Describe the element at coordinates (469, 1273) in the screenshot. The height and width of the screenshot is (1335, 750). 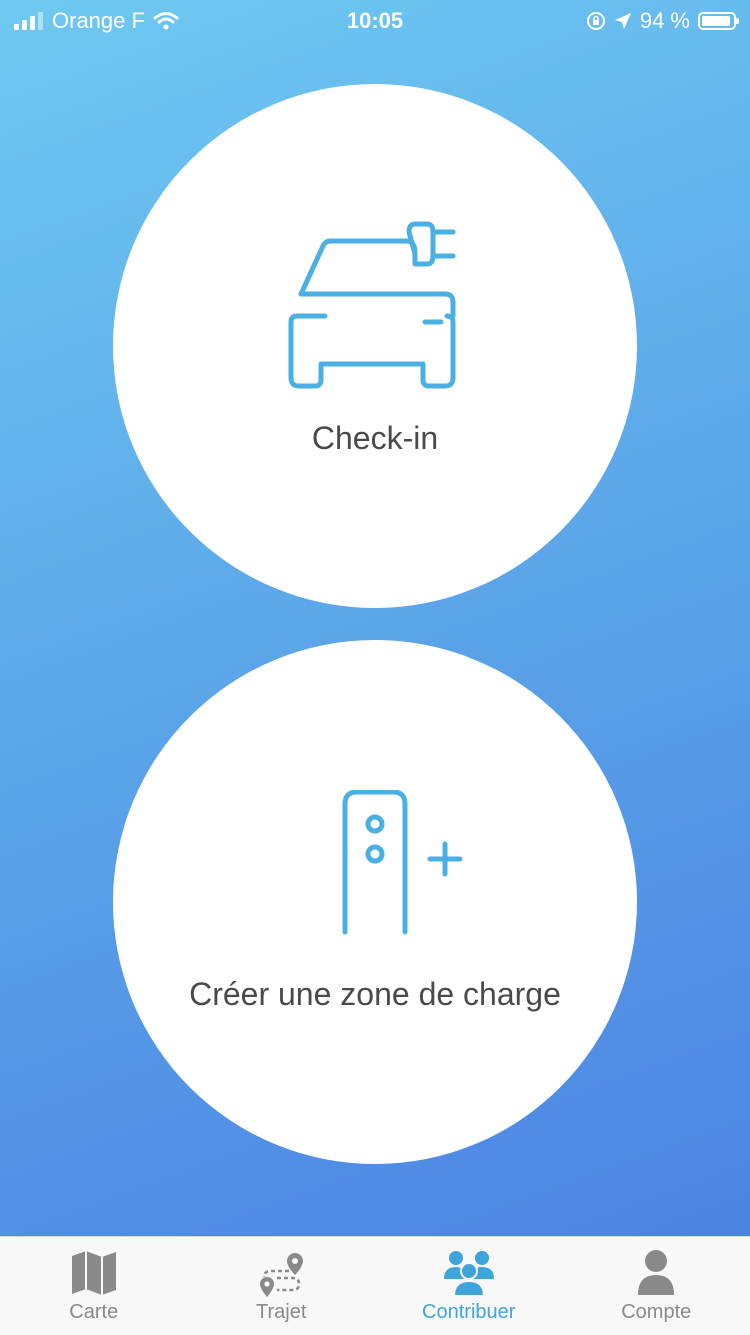
I see `community-icon` at that location.